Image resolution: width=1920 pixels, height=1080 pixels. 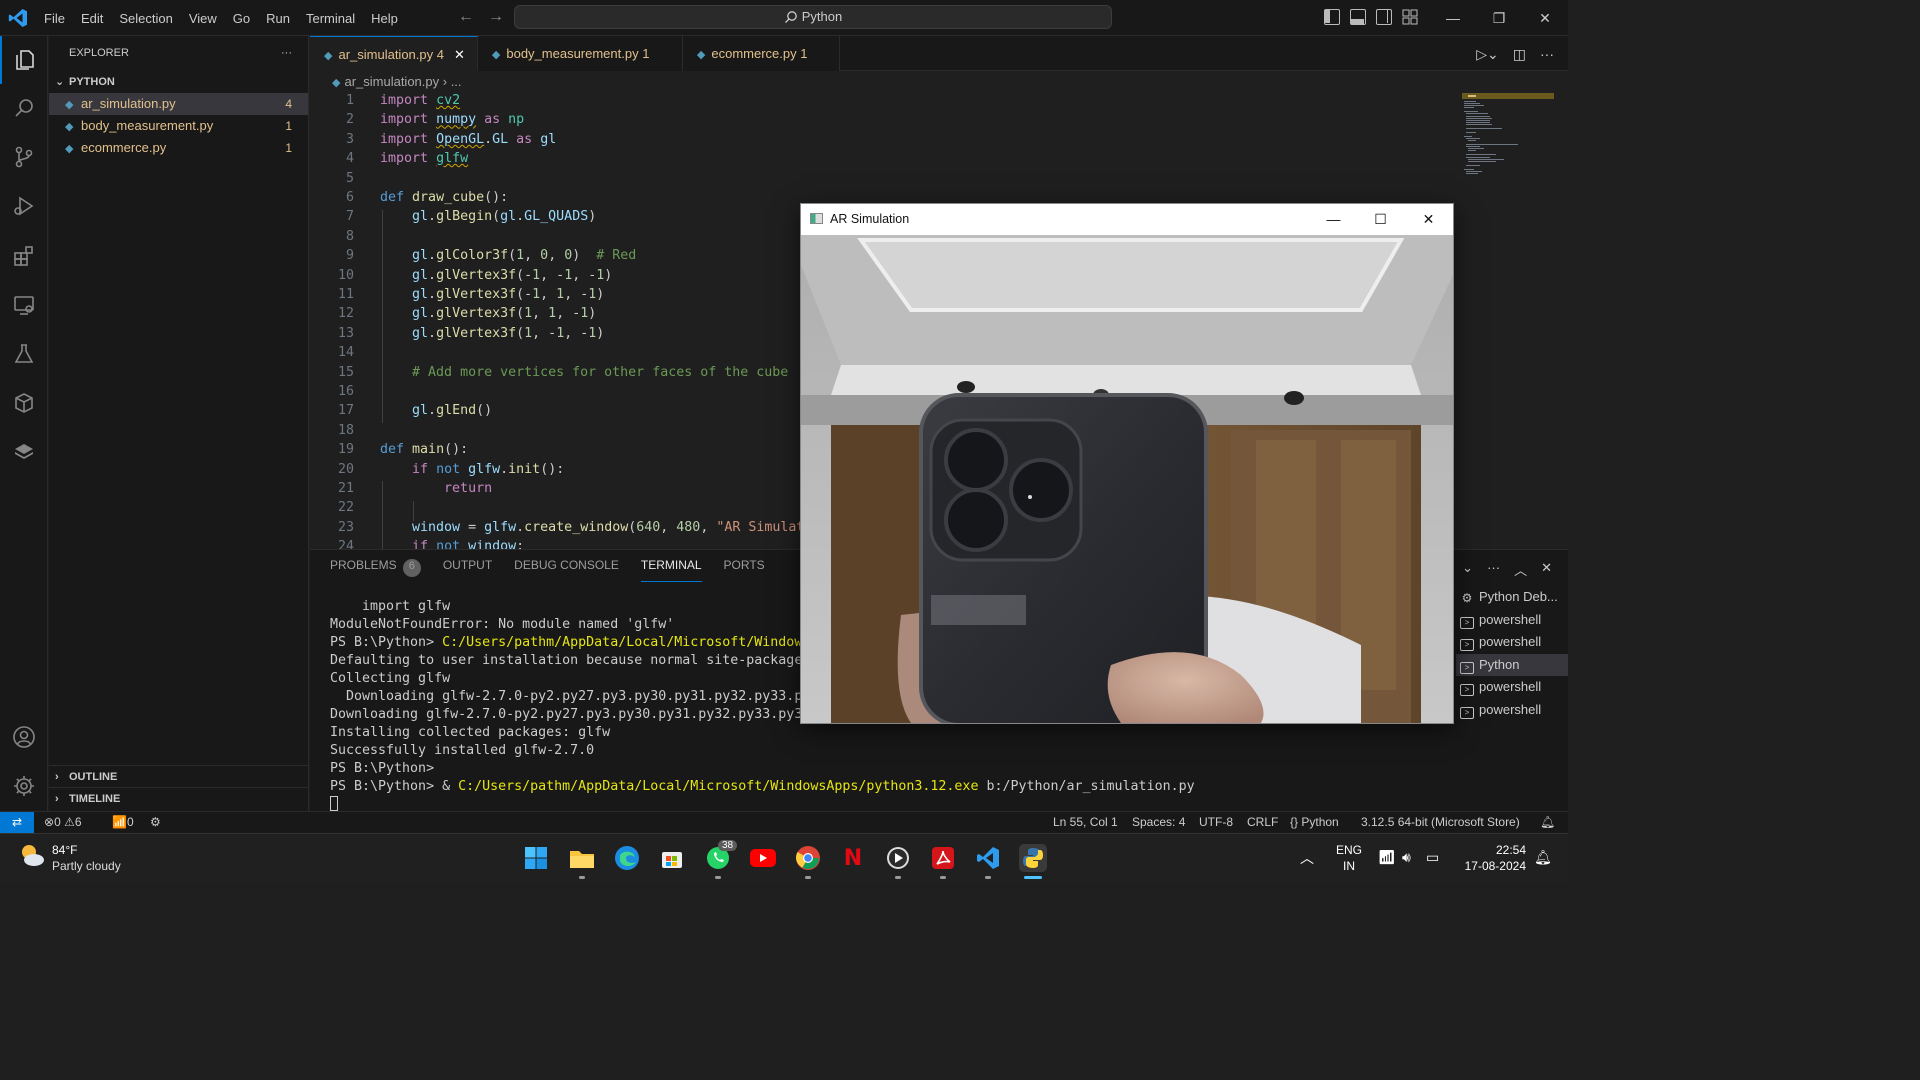 I want to click on terminal-line: Successfully installed glfw-2.7.0, so click(x=462, y=750).